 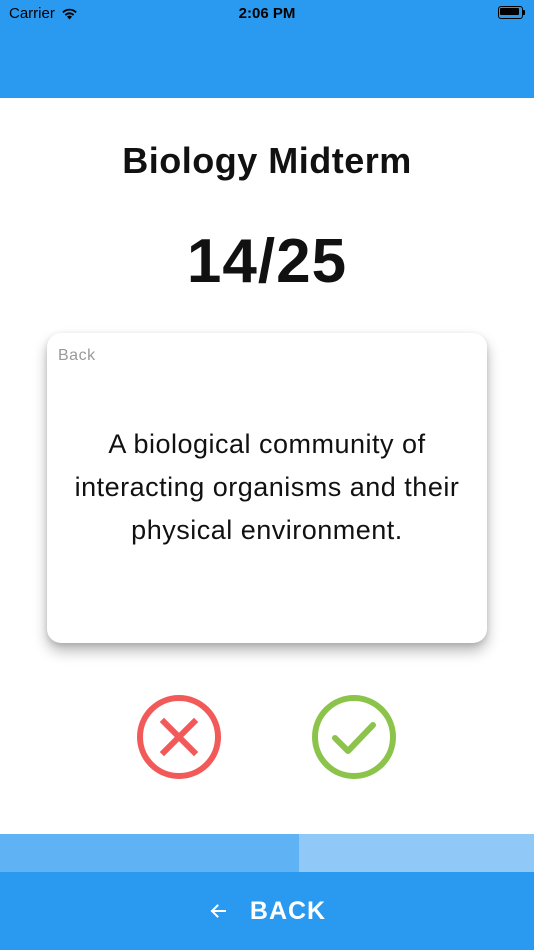 I want to click on x-circle-icon, so click(x=179, y=737).